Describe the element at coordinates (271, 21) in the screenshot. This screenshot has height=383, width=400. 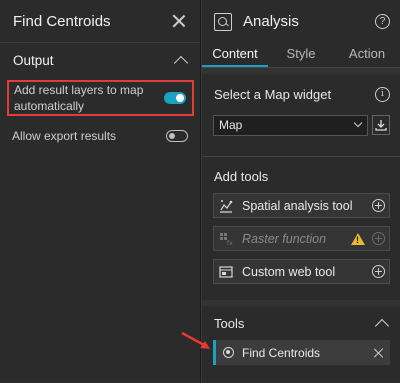
I see `analysis-title: Analysis` at that location.